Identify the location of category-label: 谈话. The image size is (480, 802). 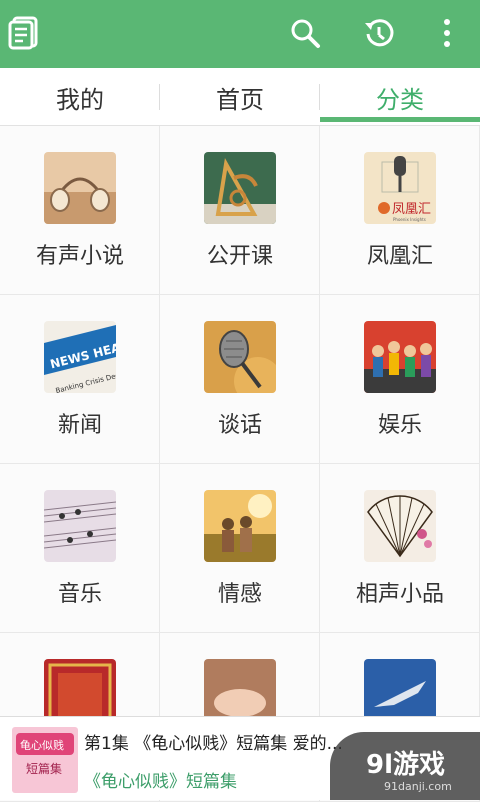
(239, 425).